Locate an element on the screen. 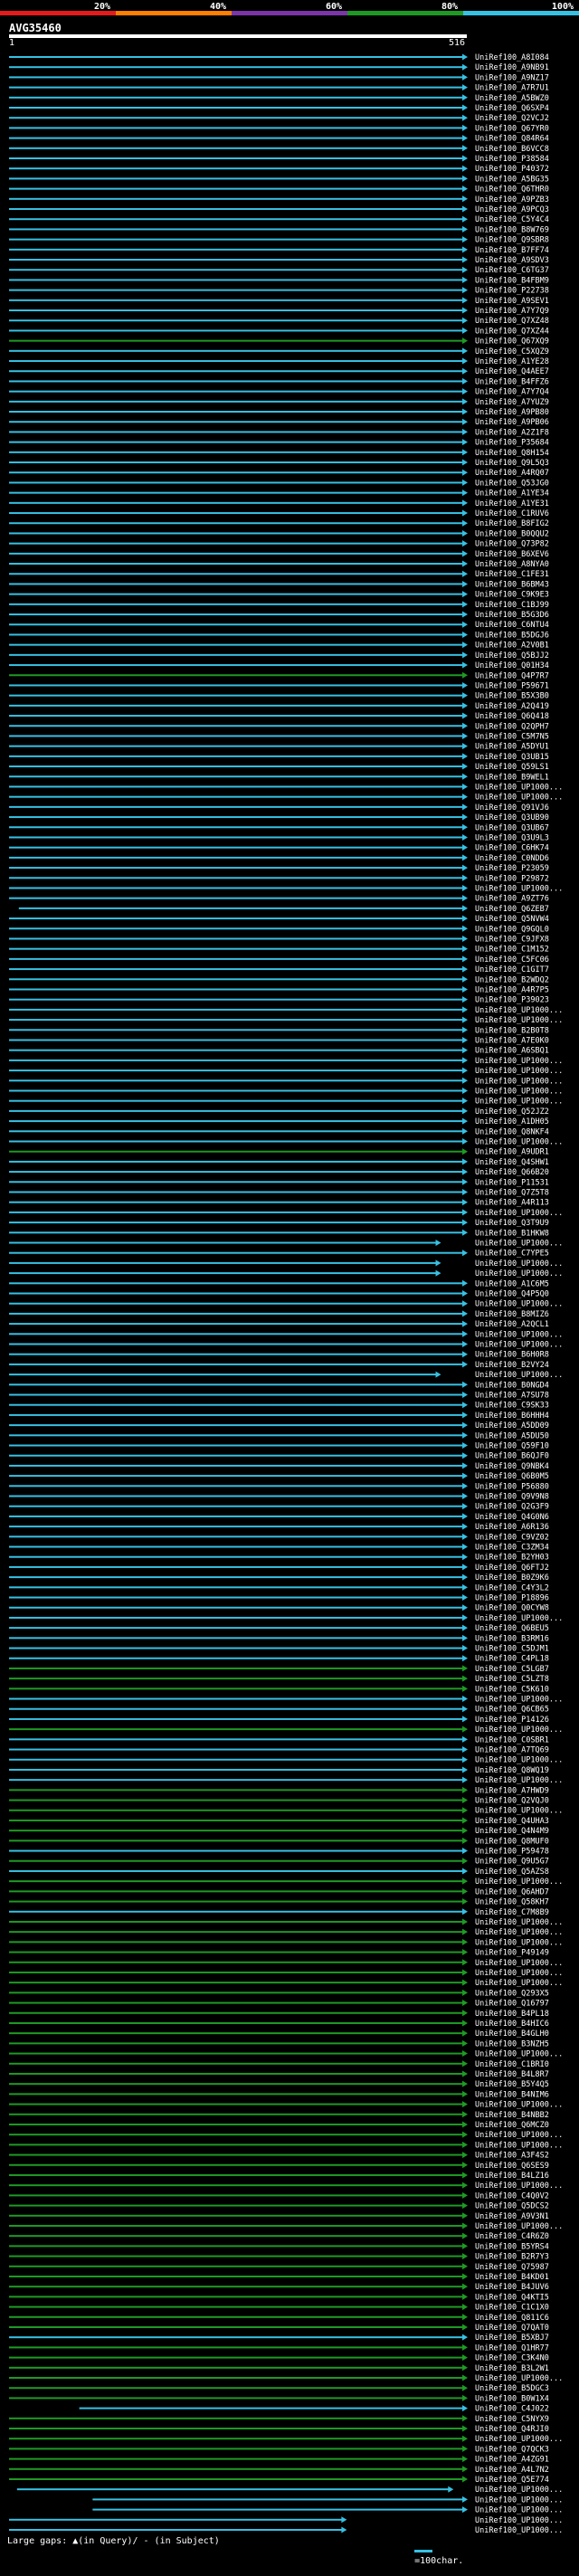 The image size is (579, 2576). hit-label: UniRef100_Q6SES9 is located at coordinates (512, 2166).